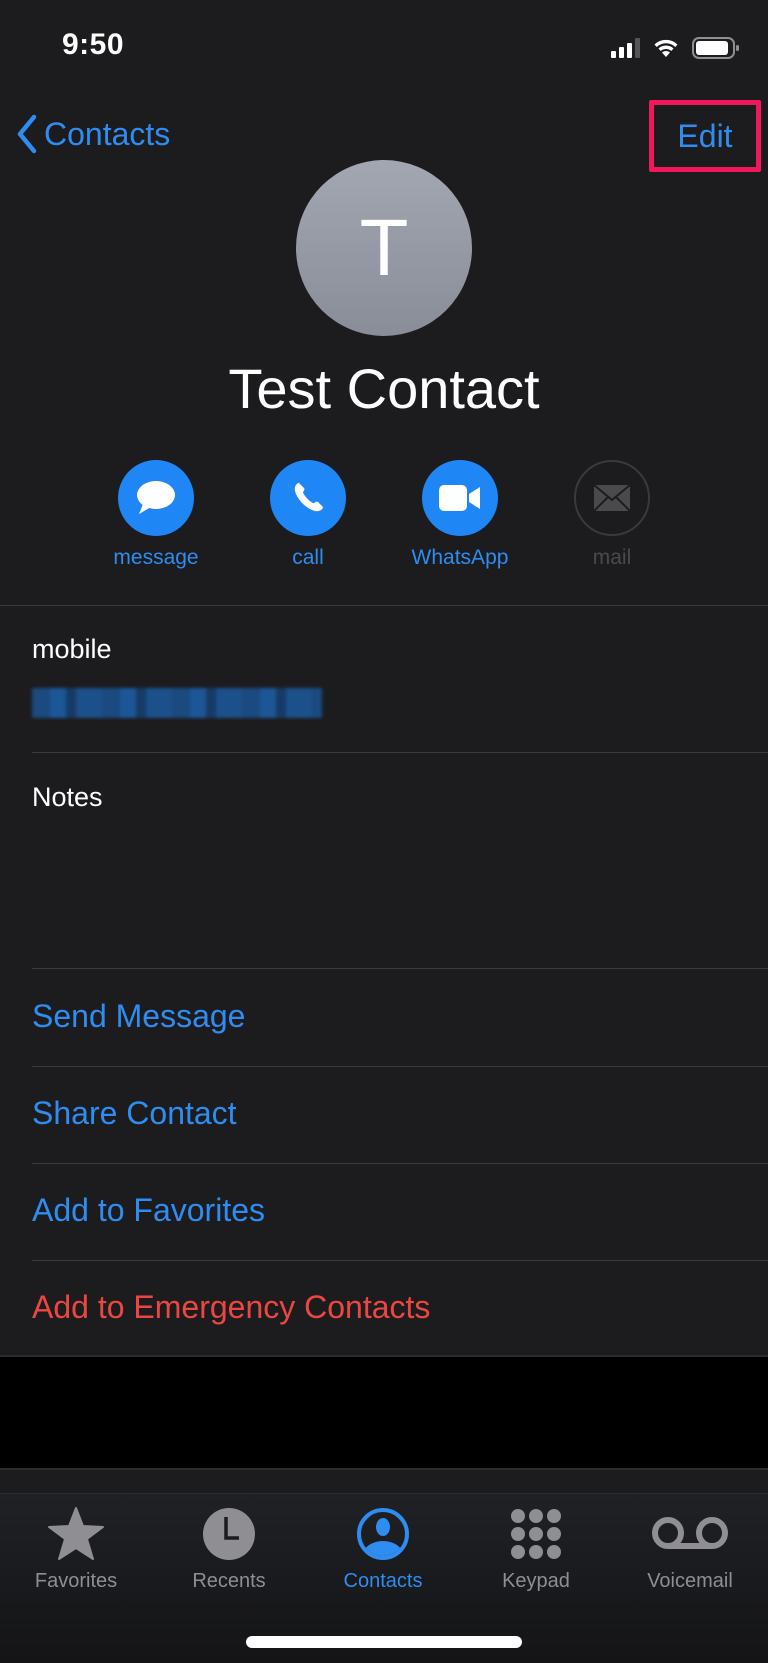 This screenshot has height=1663, width=768. What do you see at coordinates (384, 1413) in the screenshot?
I see `section-gap` at bounding box center [384, 1413].